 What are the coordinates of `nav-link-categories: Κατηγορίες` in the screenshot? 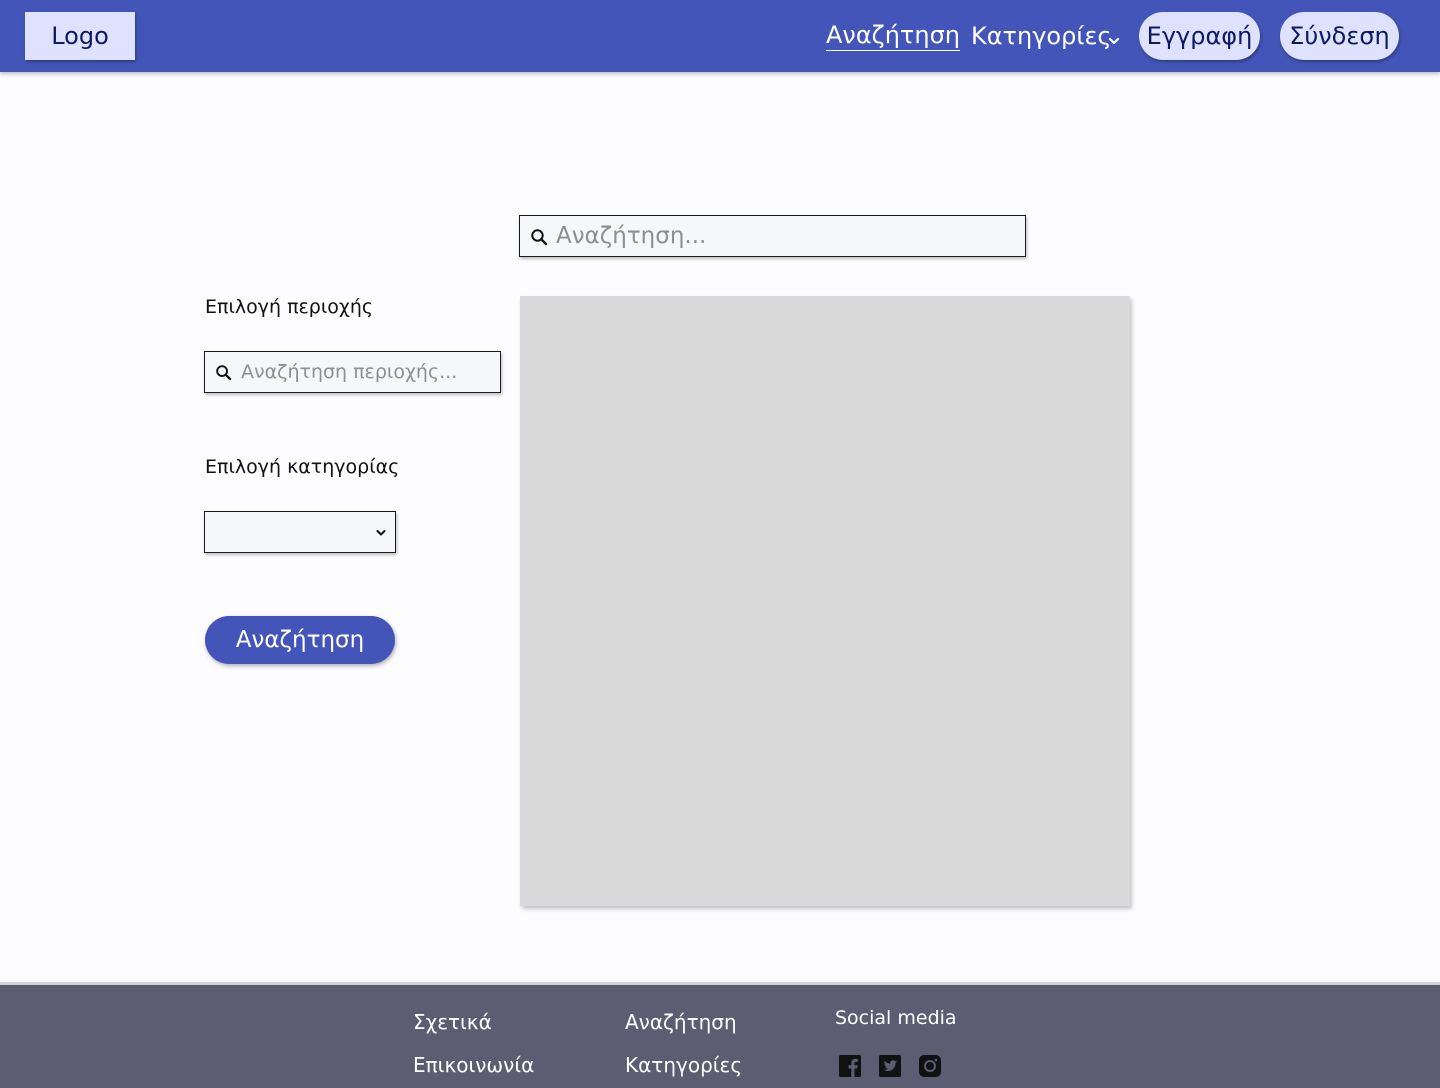 It's located at (1041, 36).